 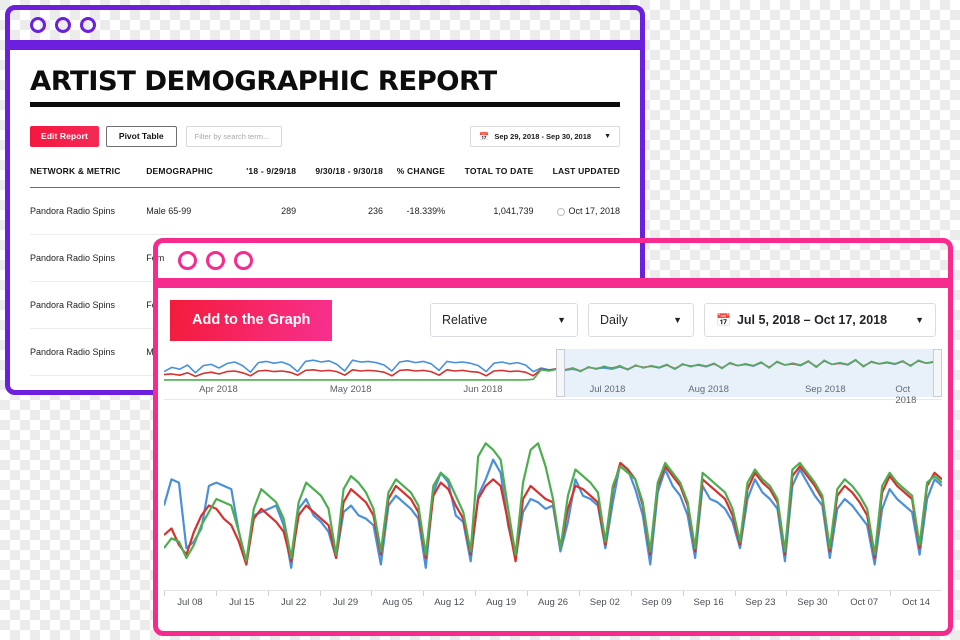 I want to click on main-axis-label: Sep 30, so click(x=812, y=602).